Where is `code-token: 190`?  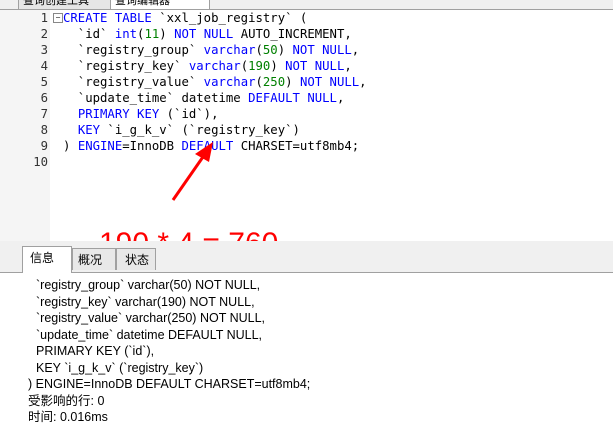
code-token: 190 is located at coordinates (259, 66).